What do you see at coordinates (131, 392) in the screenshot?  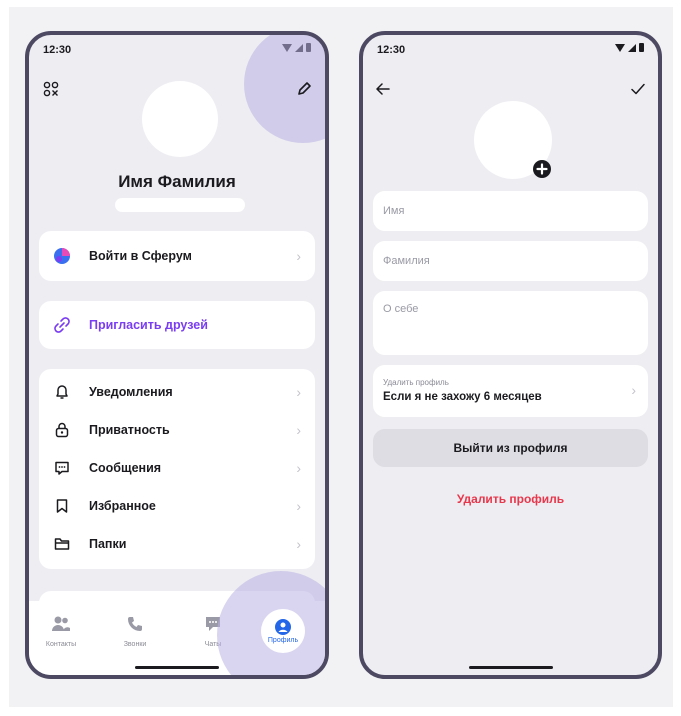 I see `menu-label: Уведомления` at bounding box center [131, 392].